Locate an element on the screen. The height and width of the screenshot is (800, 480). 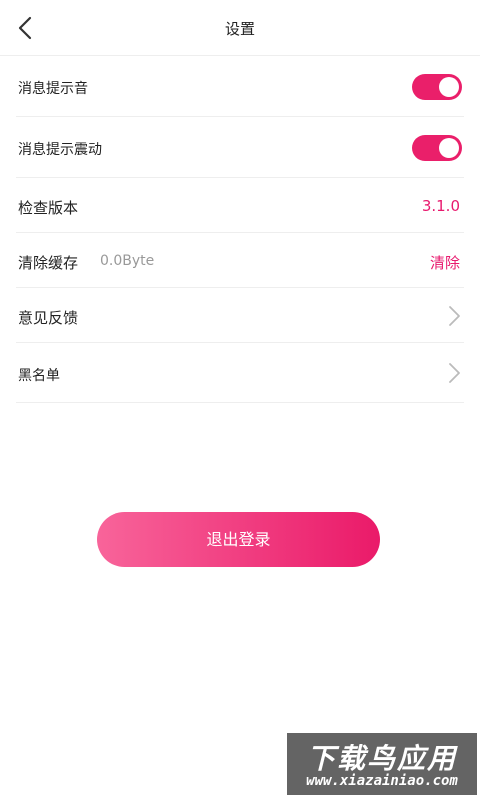
blacklist-label: 黑名单 is located at coordinates (39, 376).